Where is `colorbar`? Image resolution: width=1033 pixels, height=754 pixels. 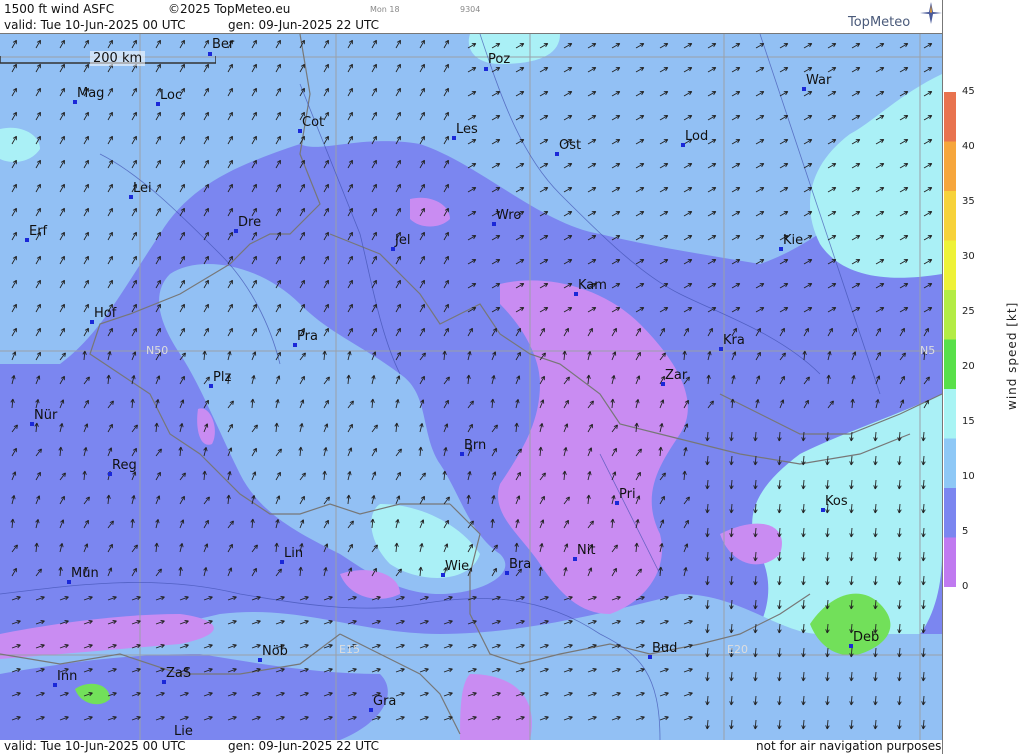
colorbar is located at coordinates (950, 339).